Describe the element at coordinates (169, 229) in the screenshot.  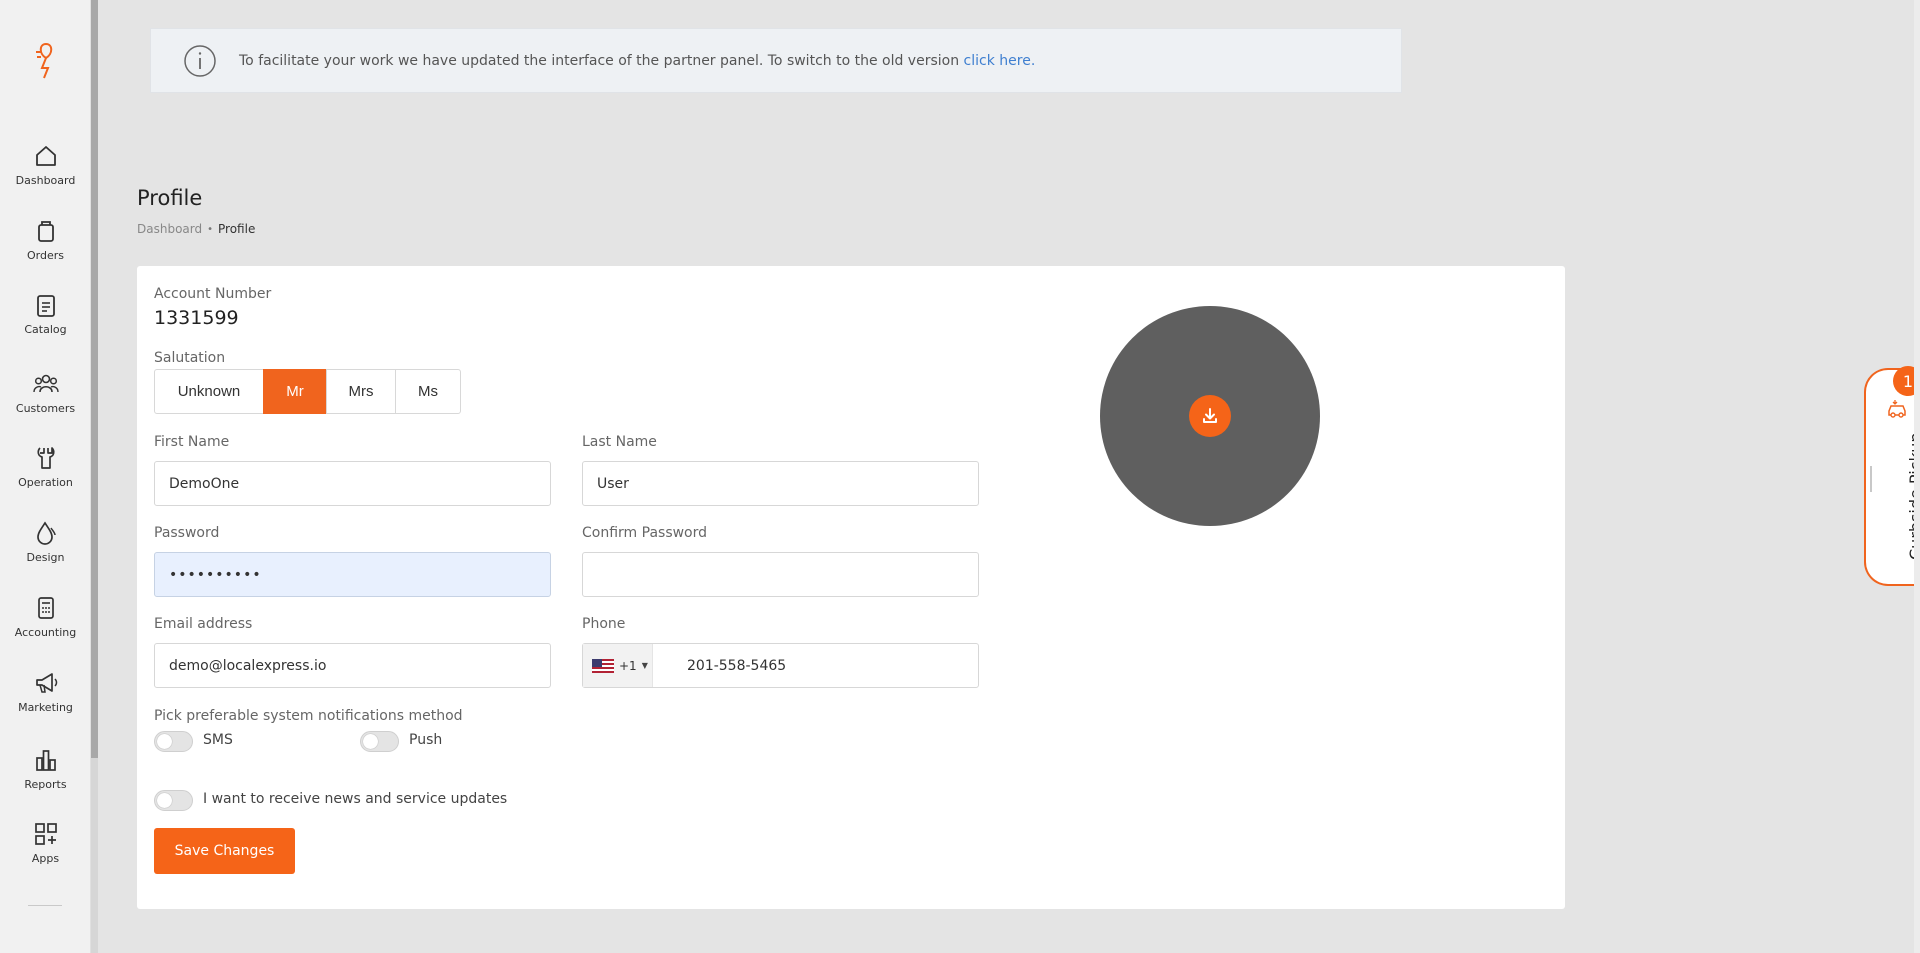
I see `breadcrumb-dashboard: Dashboard` at that location.